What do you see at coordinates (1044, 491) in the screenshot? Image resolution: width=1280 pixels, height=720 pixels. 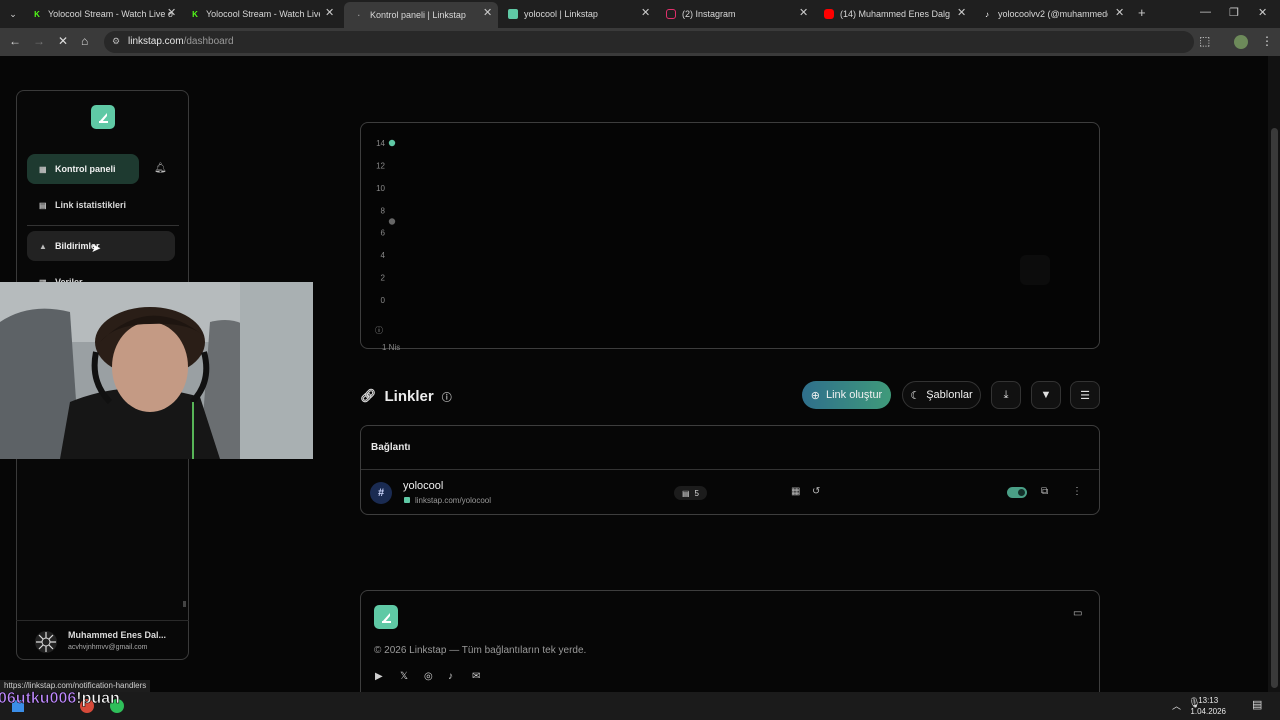 I see `copy-icon: ⧉` at bounding box center [1044, 491].